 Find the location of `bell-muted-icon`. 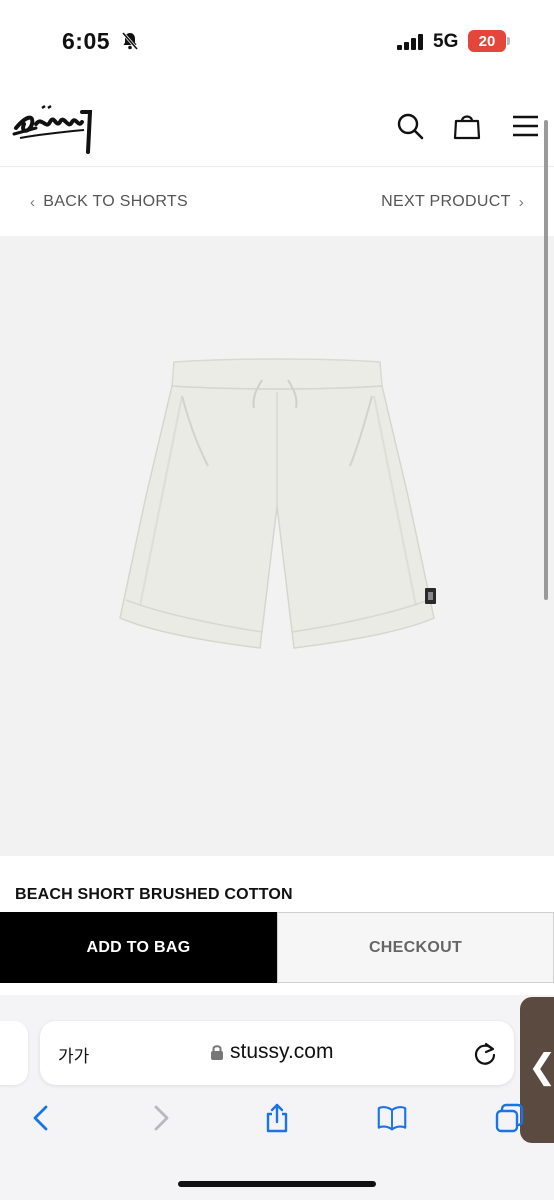

bell-muted-icon is located at coordinates (130, 41).